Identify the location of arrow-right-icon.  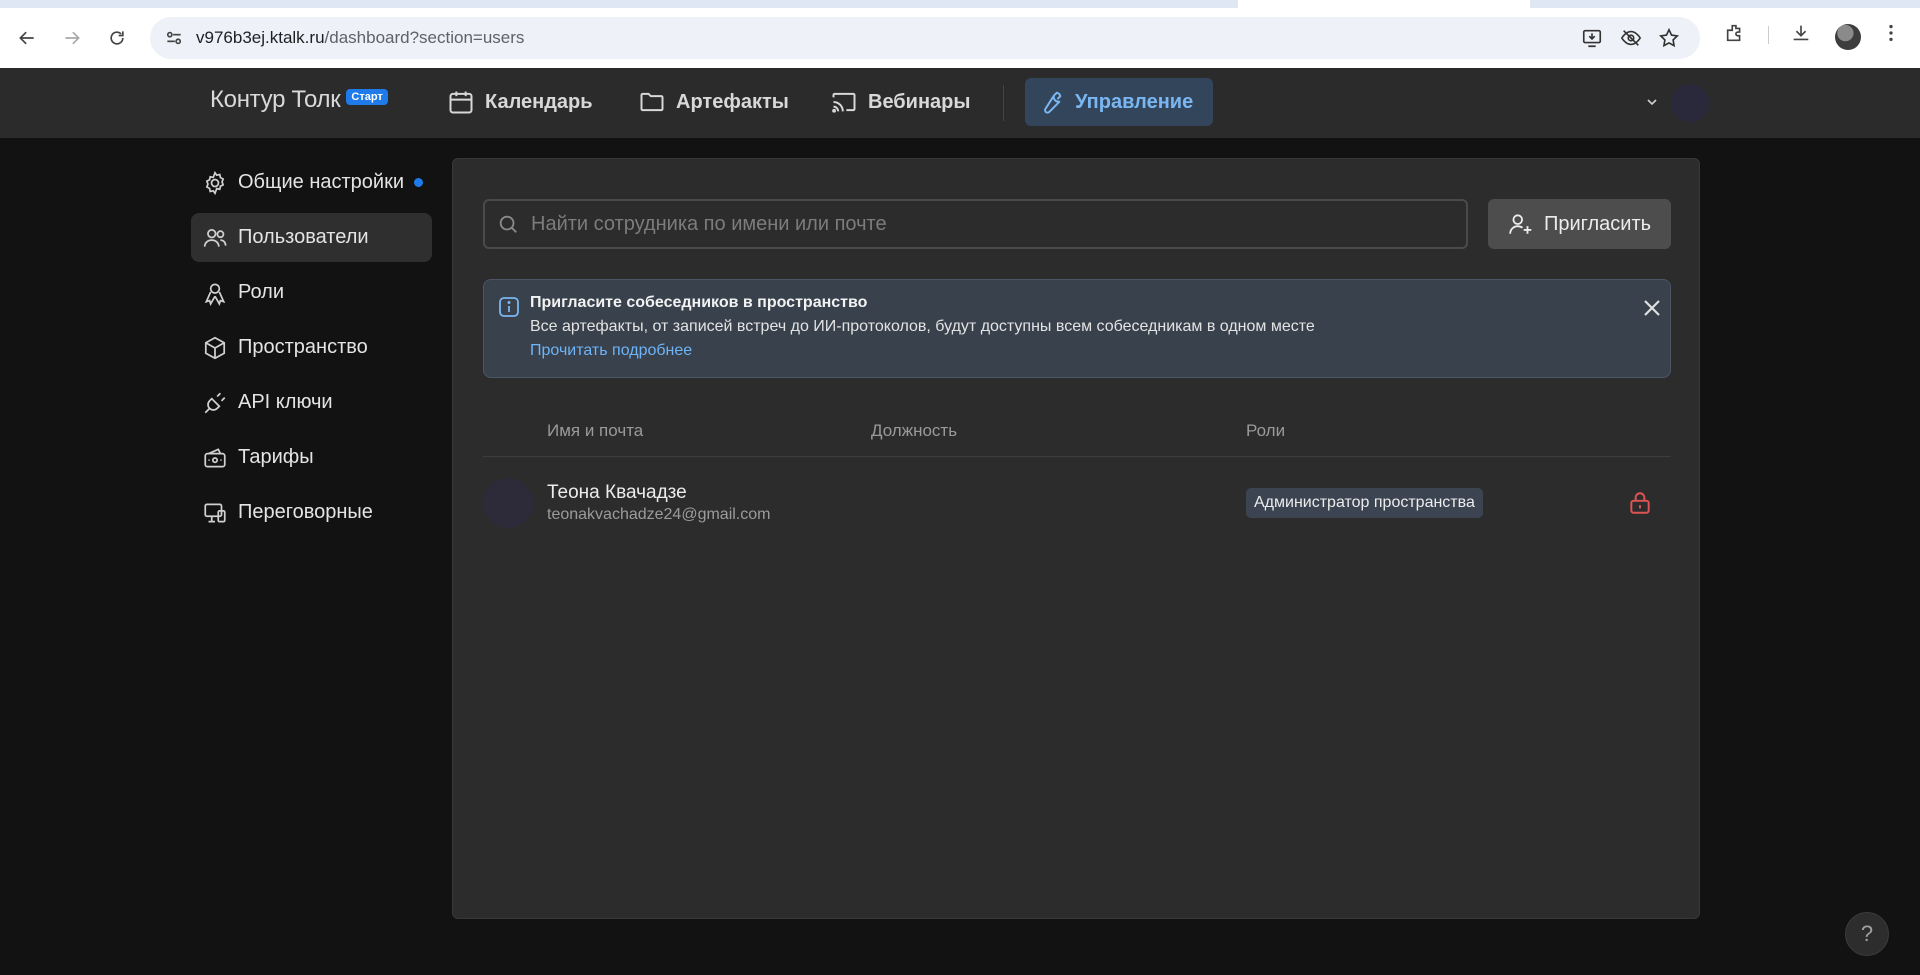
(72, 38).